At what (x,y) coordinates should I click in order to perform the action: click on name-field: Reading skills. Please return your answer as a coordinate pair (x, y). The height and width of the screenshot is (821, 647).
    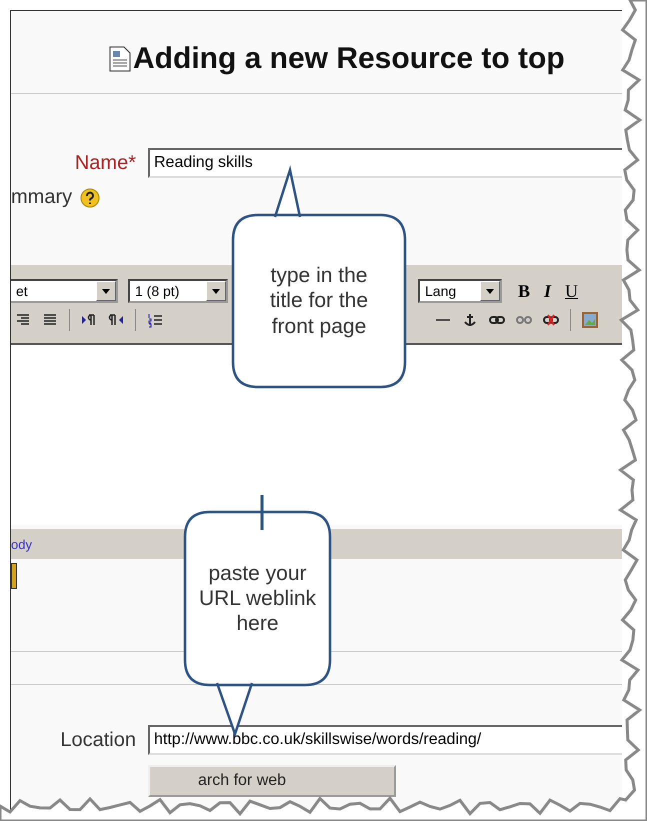
    Looking at the image, I should click on (385, 163).